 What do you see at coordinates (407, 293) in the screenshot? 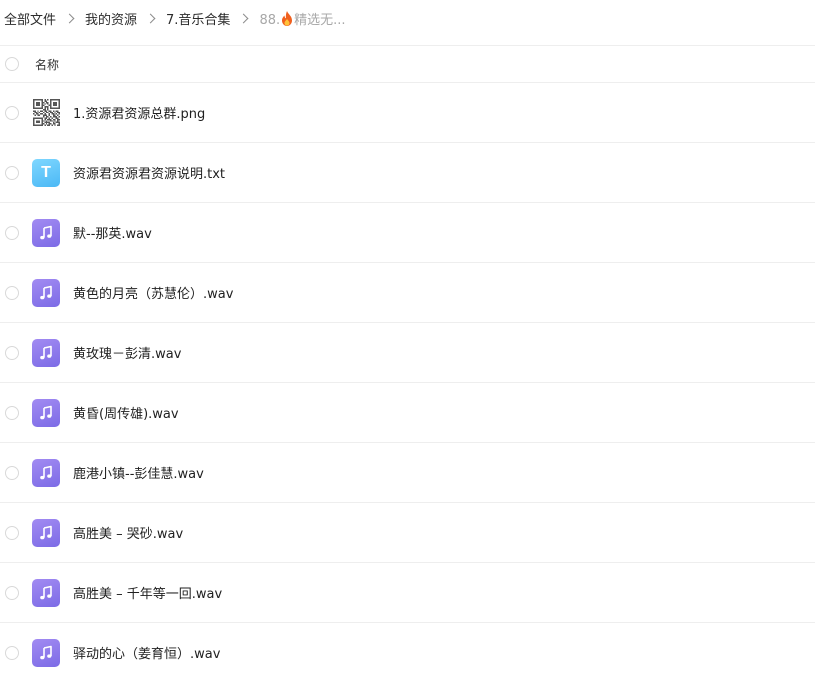
I see `file-row: 黄色的月亮（苏慧伦）.wav` at bounding box center [407, 293].